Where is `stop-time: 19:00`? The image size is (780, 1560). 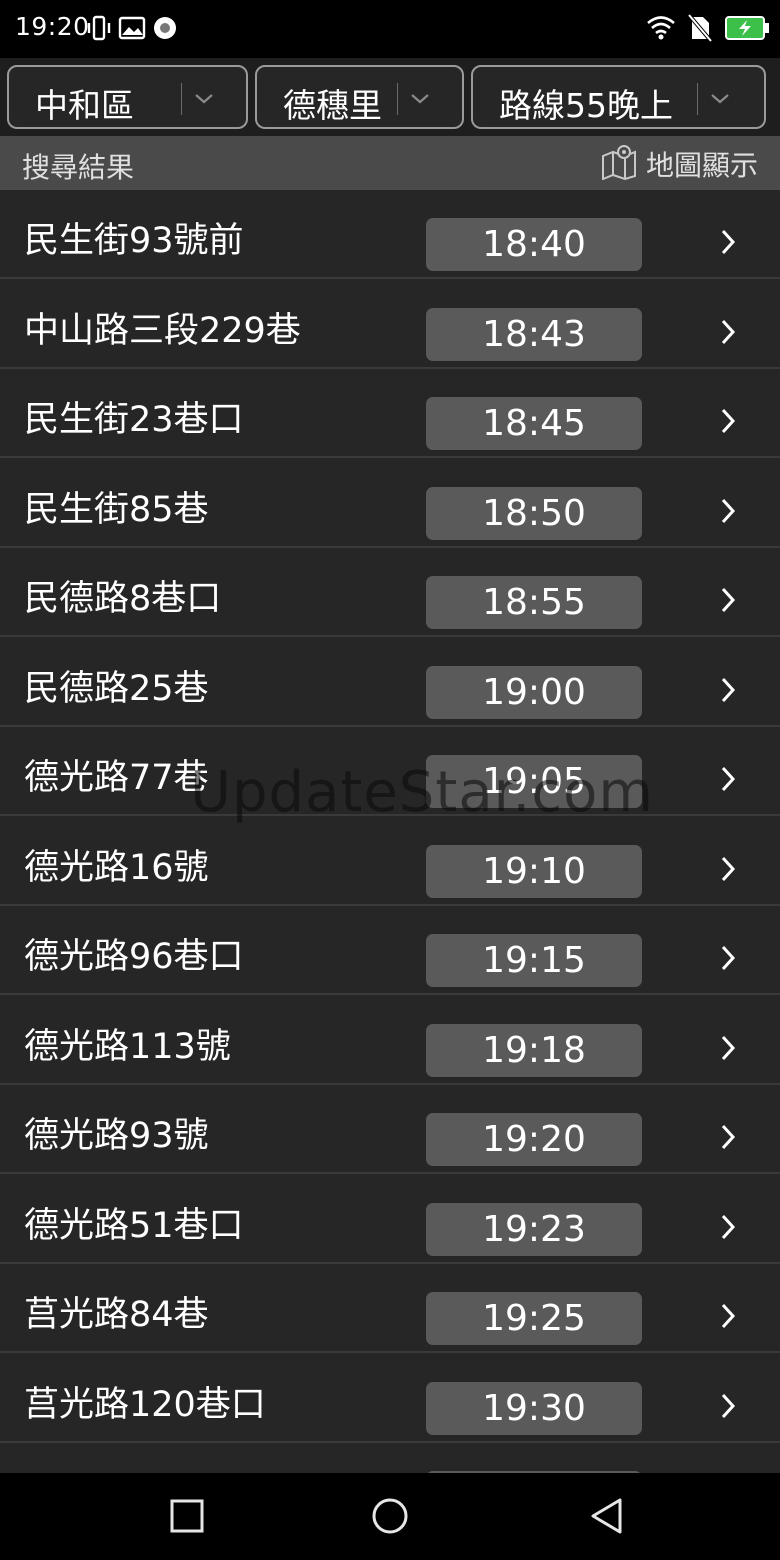
stop-time: 19:00 is located at coordinates (534, 692).